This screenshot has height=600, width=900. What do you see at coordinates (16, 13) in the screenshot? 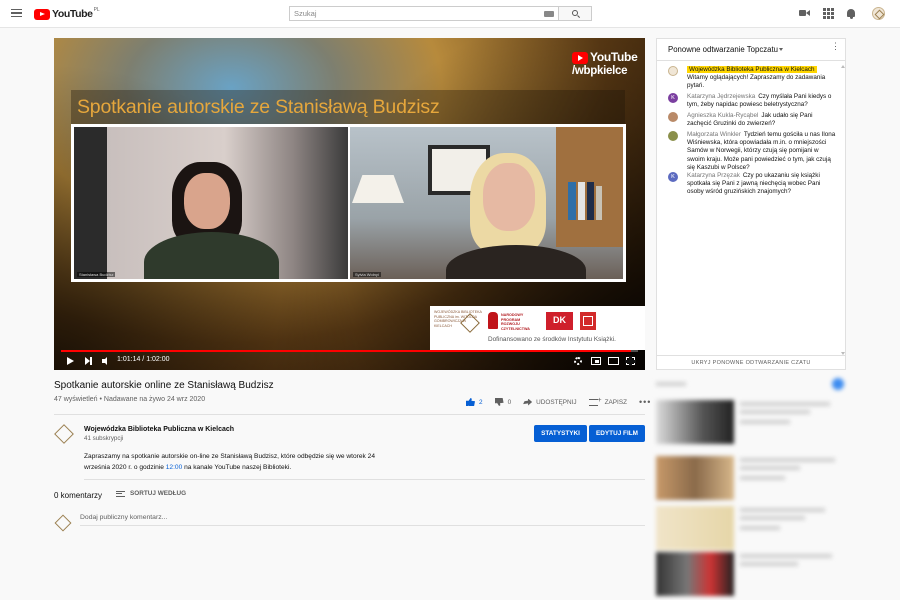
I see `menu-icon` at bounding box center [16, 13].